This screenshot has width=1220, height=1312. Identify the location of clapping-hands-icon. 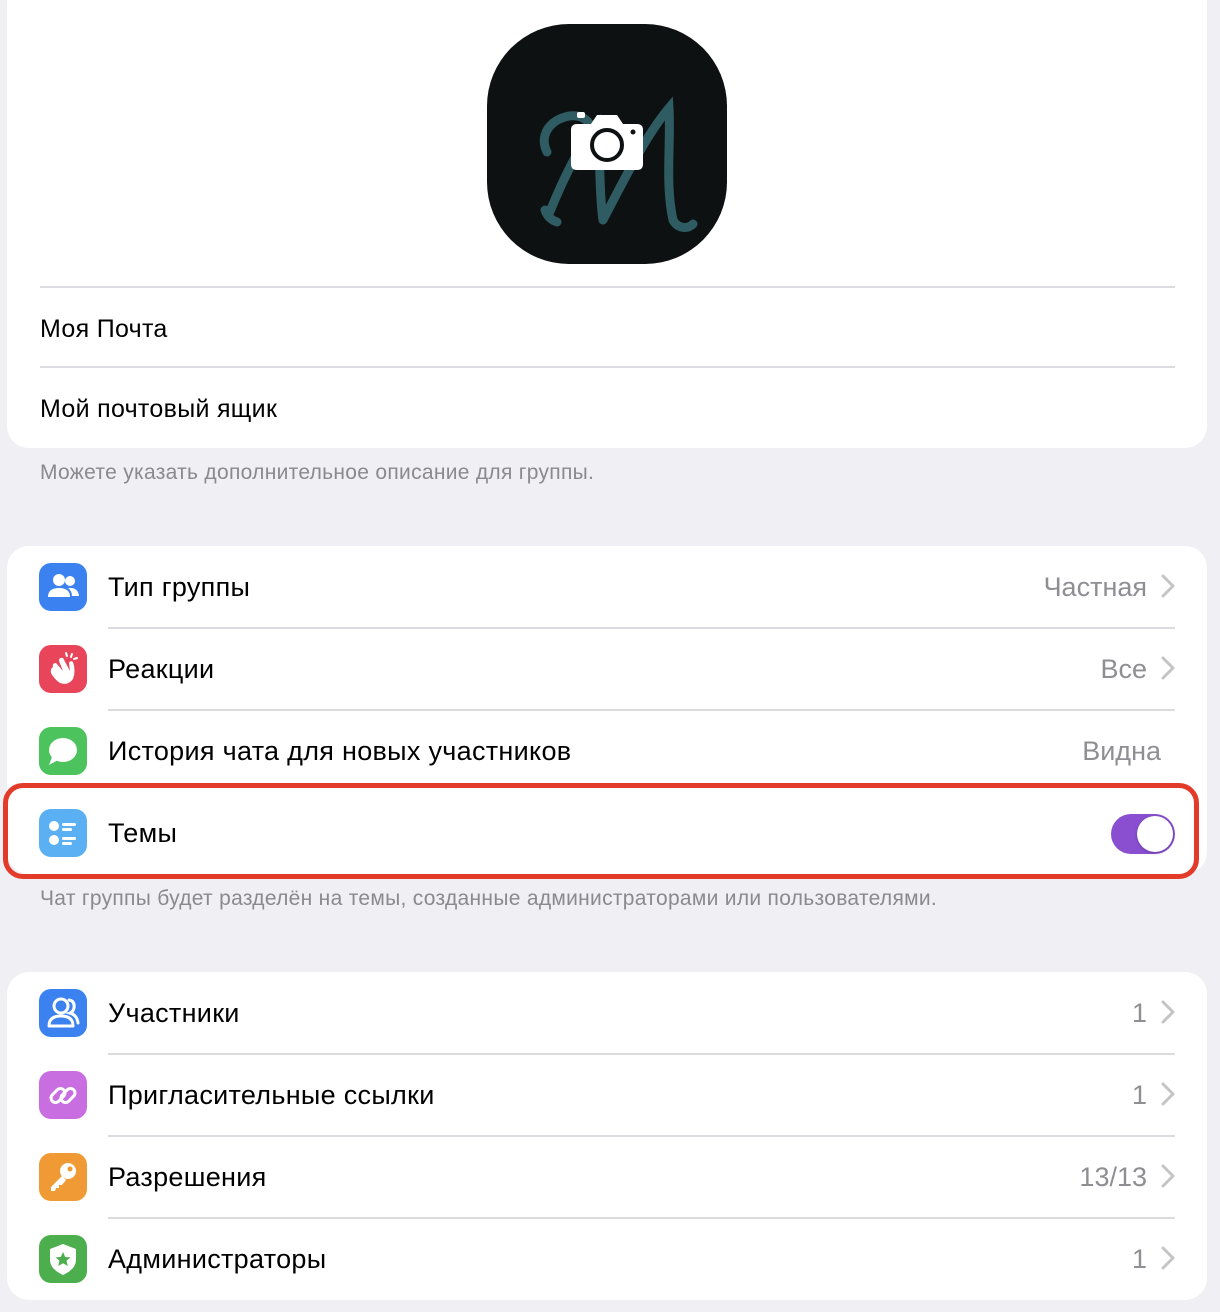
(63, 669).